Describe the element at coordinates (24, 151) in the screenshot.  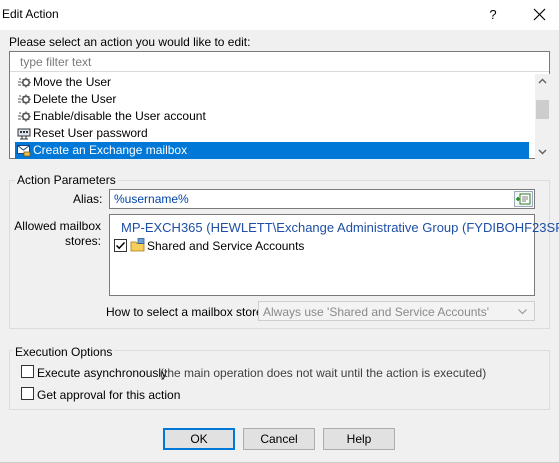
I see `mailbox-icon` at that location.